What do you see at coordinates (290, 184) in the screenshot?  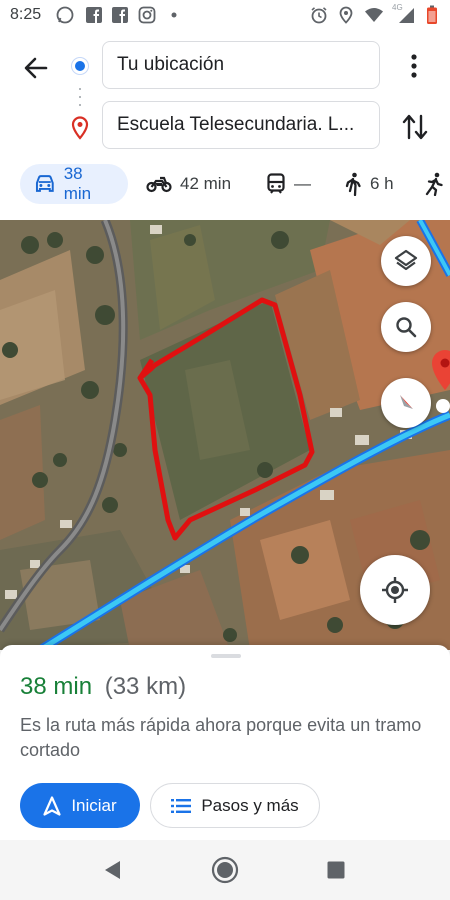 I see `mode-transit: —` at bounding box center [290, 184].